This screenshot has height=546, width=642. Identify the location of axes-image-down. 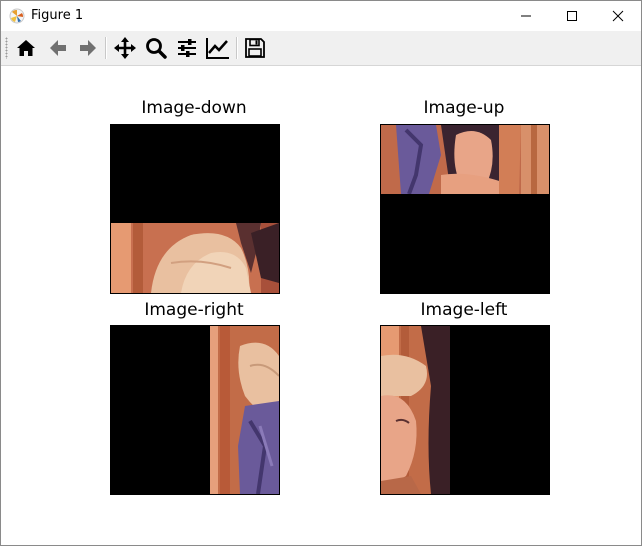
(195, 209).